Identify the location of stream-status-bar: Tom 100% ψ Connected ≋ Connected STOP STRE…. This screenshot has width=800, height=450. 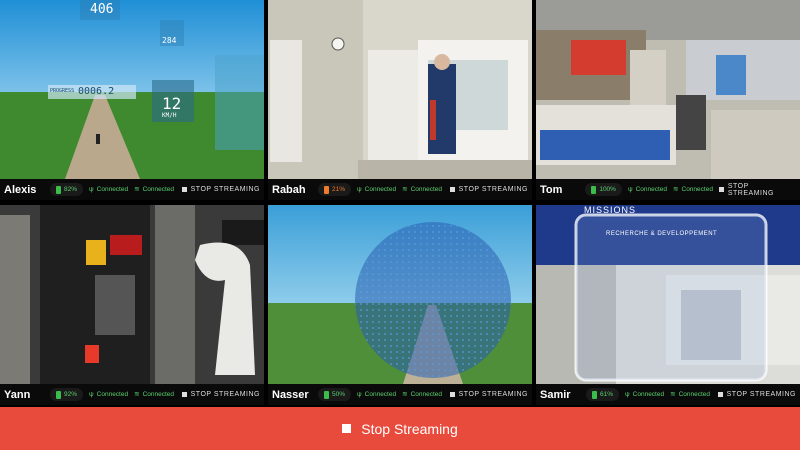
(668, 189).